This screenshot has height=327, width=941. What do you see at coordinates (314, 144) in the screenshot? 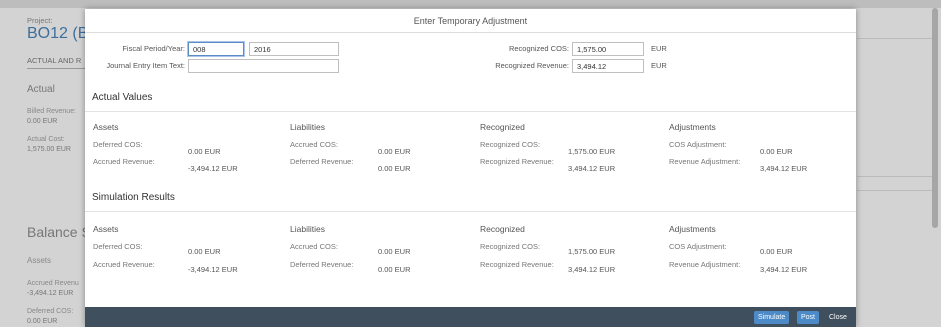
I see `actual-accrued-cos-label: Accrued COS:` at bounding box center [314, 144].